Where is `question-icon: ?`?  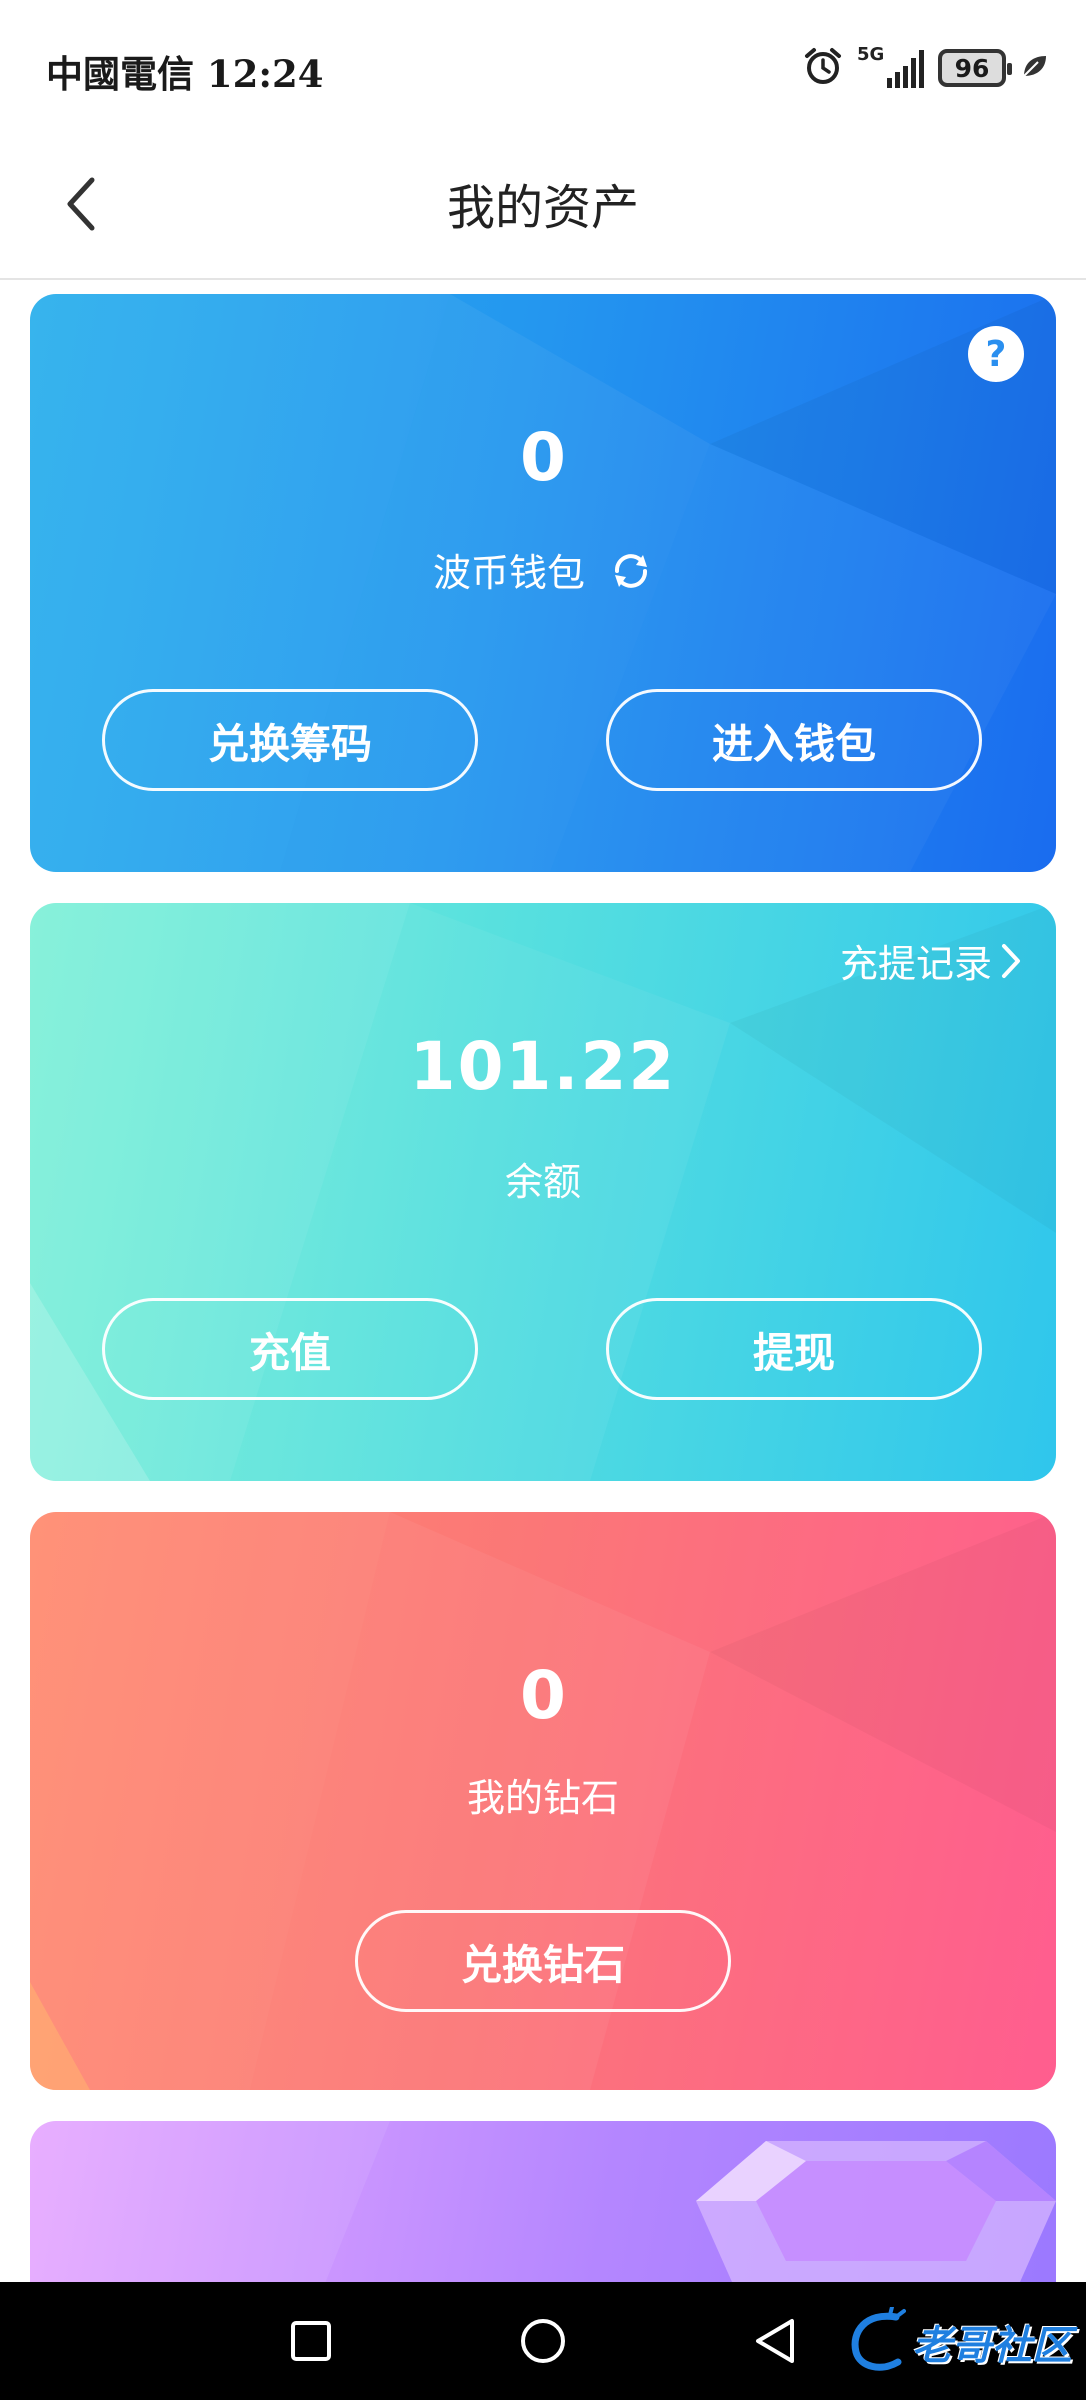
question-icon: ? is located at coordinates (996, 354).